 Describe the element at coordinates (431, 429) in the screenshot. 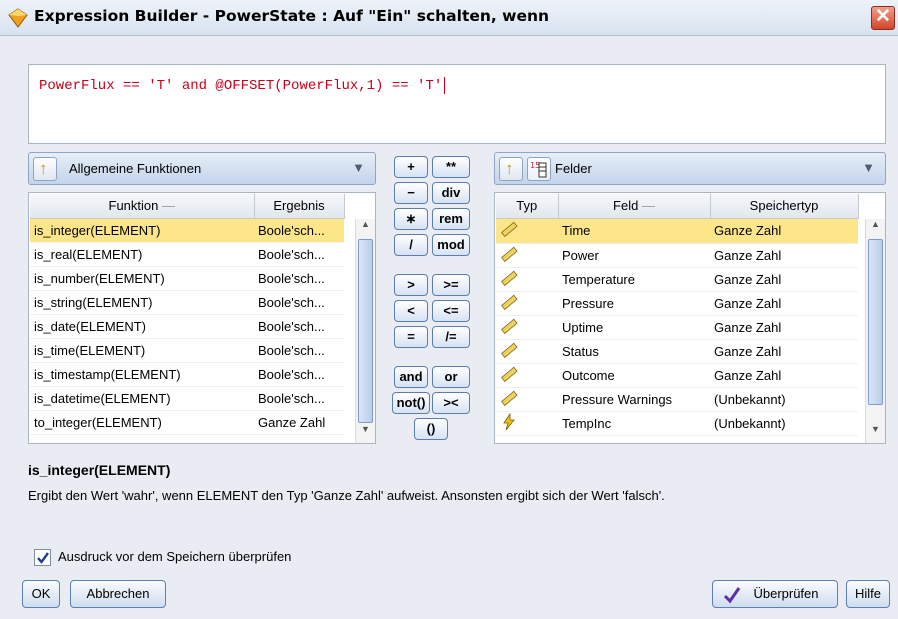

I see `operator-parens-button: ()` at that location.